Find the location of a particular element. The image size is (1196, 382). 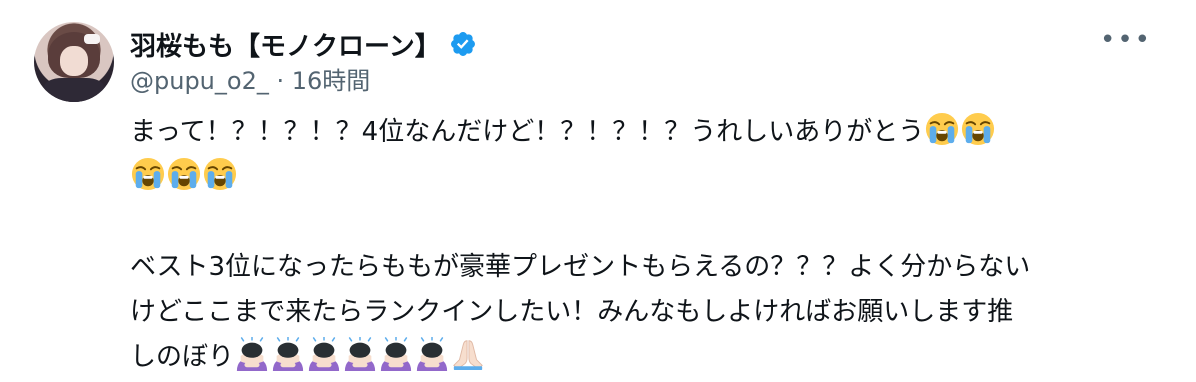

avatar-dress is located at coordinates (74, 90).